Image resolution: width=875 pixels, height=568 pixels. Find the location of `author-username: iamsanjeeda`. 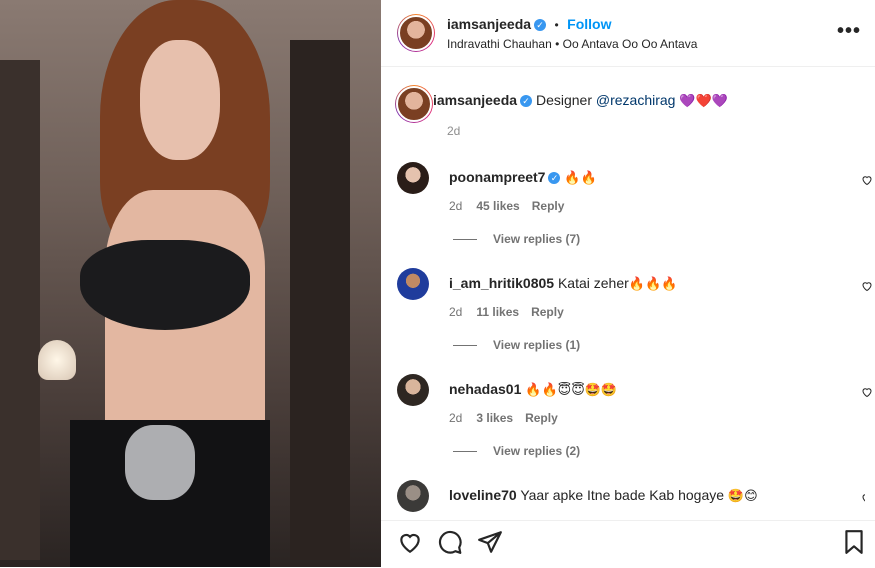

author-username: iamsanjeeda is located at coordinates (489, 24).